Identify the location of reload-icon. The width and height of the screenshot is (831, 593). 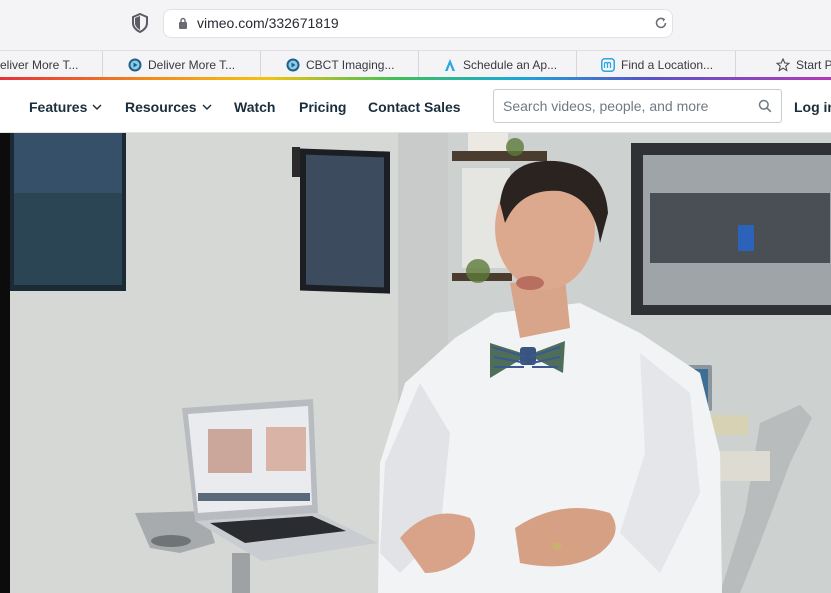
(661, 23).